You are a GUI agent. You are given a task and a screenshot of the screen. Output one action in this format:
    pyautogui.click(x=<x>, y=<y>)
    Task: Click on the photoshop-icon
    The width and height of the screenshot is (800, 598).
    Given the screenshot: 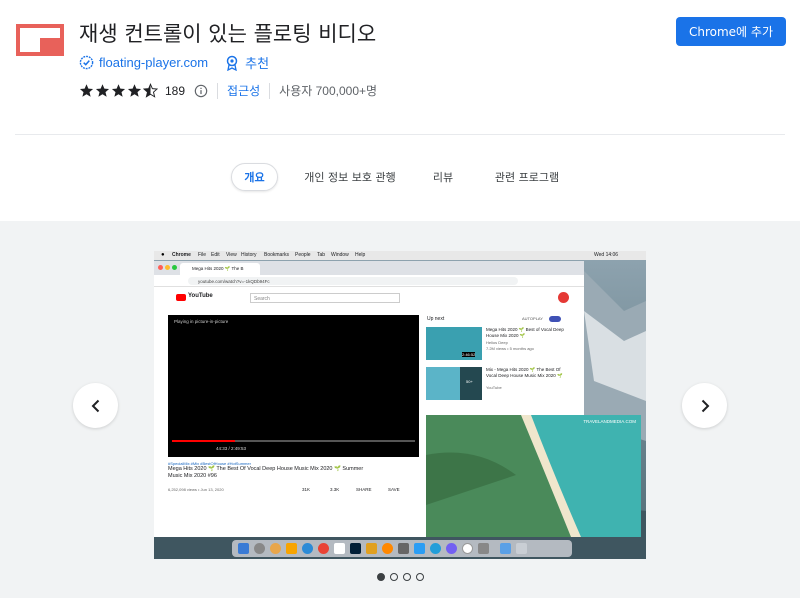 What is the action you would take?
    pyautogui.click(x=355, y=548)
    